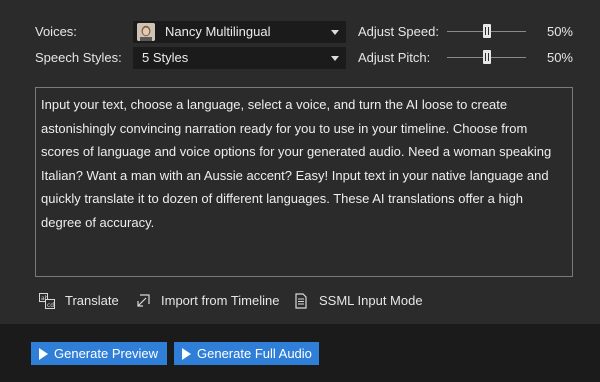 The width and height of the screenshot is (600, 382). What do you see at coordinates (371, 300) in the screenshot?
I see `ssml-label: SSML Input Mode` at bounding box center [371, 300].